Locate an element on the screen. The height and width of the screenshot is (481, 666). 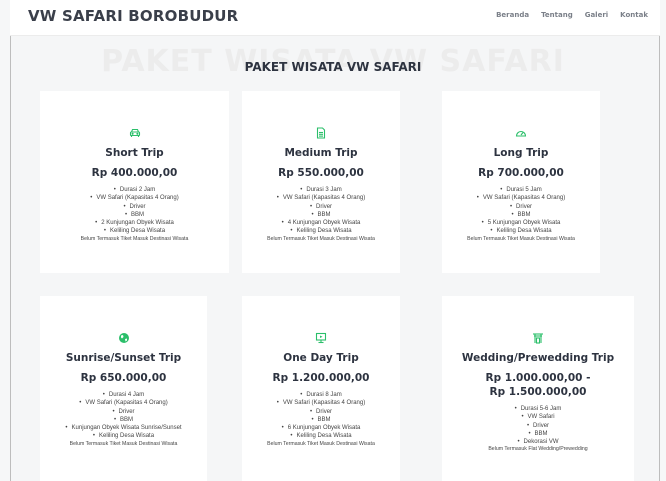
package-title: Wedding/Prewedding Trip is located at coordinates (538, 358).